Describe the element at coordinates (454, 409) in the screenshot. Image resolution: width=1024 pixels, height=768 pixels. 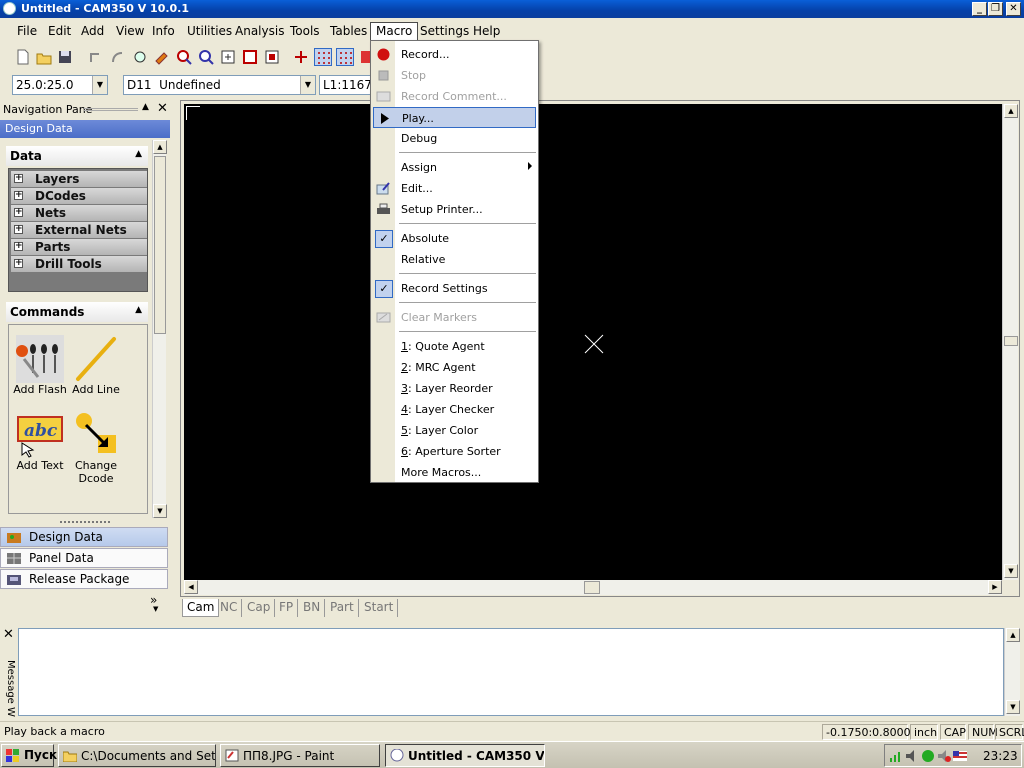
I see `menu-item-recent-4: 4: Layer Checker` at that location.